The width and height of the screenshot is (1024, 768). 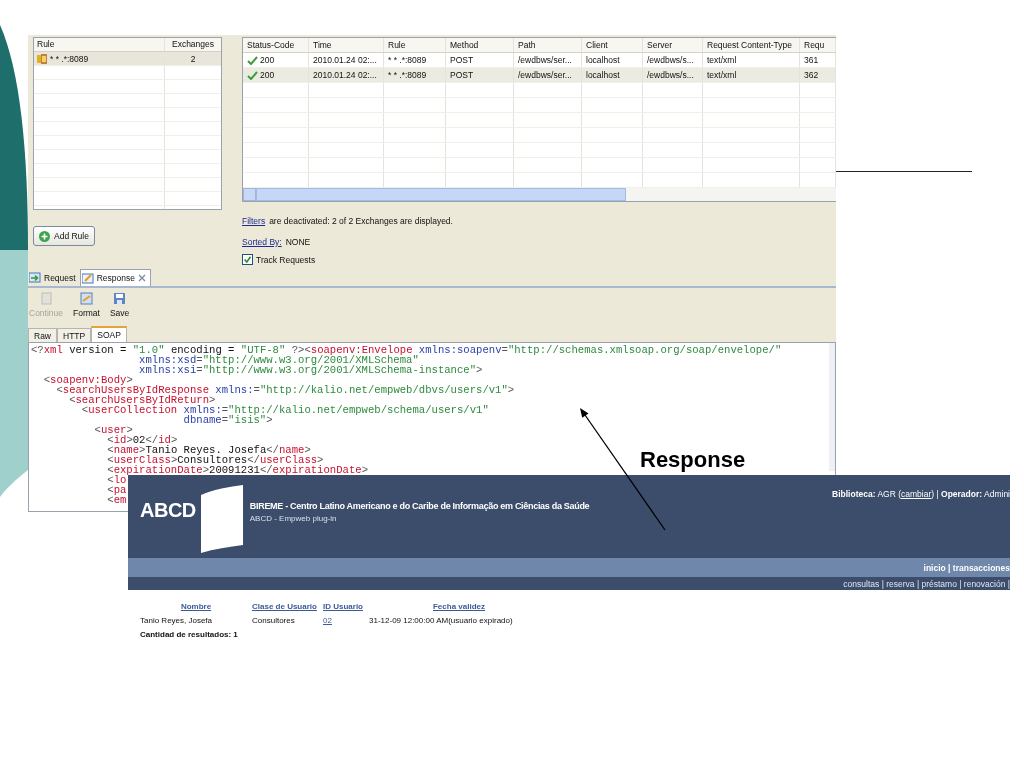 I want to click on vertical-scrollbar, so click(x=832, y=407).